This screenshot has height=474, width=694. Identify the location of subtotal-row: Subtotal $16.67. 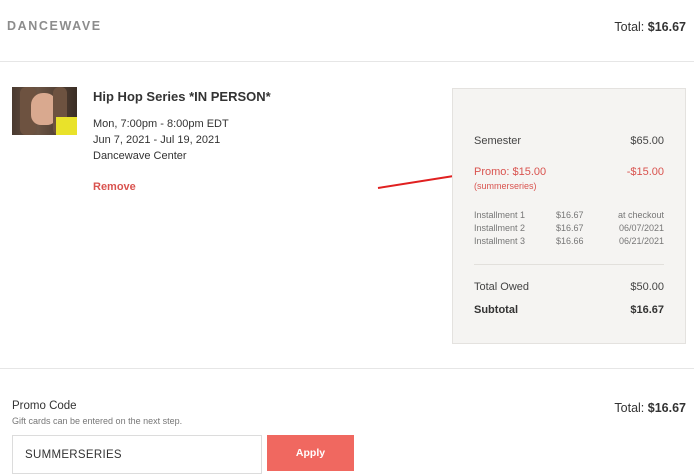
(569, 310).